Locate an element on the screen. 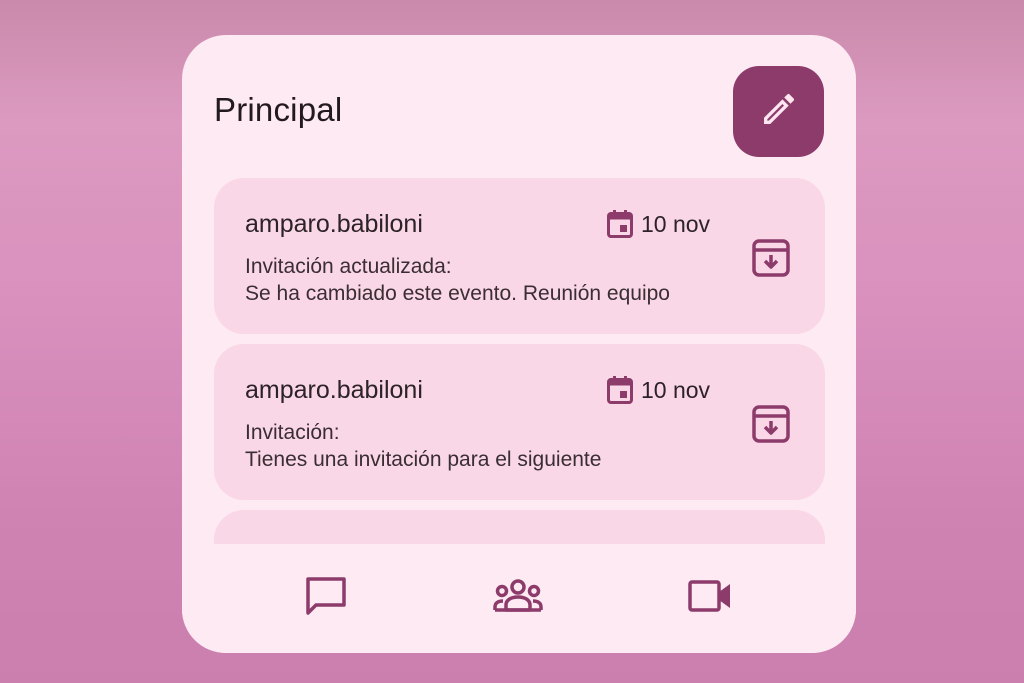  message-subject: Invitación: is located at coordinates (292, 432).